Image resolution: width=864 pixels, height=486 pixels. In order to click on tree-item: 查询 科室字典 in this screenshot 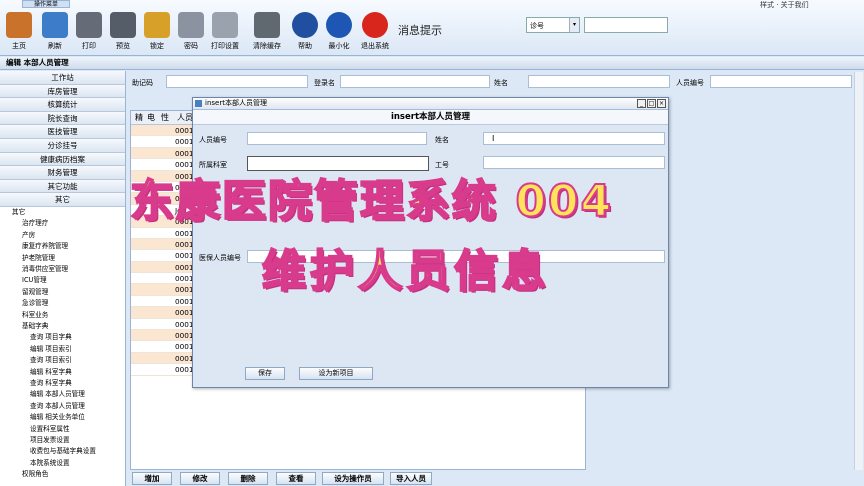, I will do `click(68, 383)`.